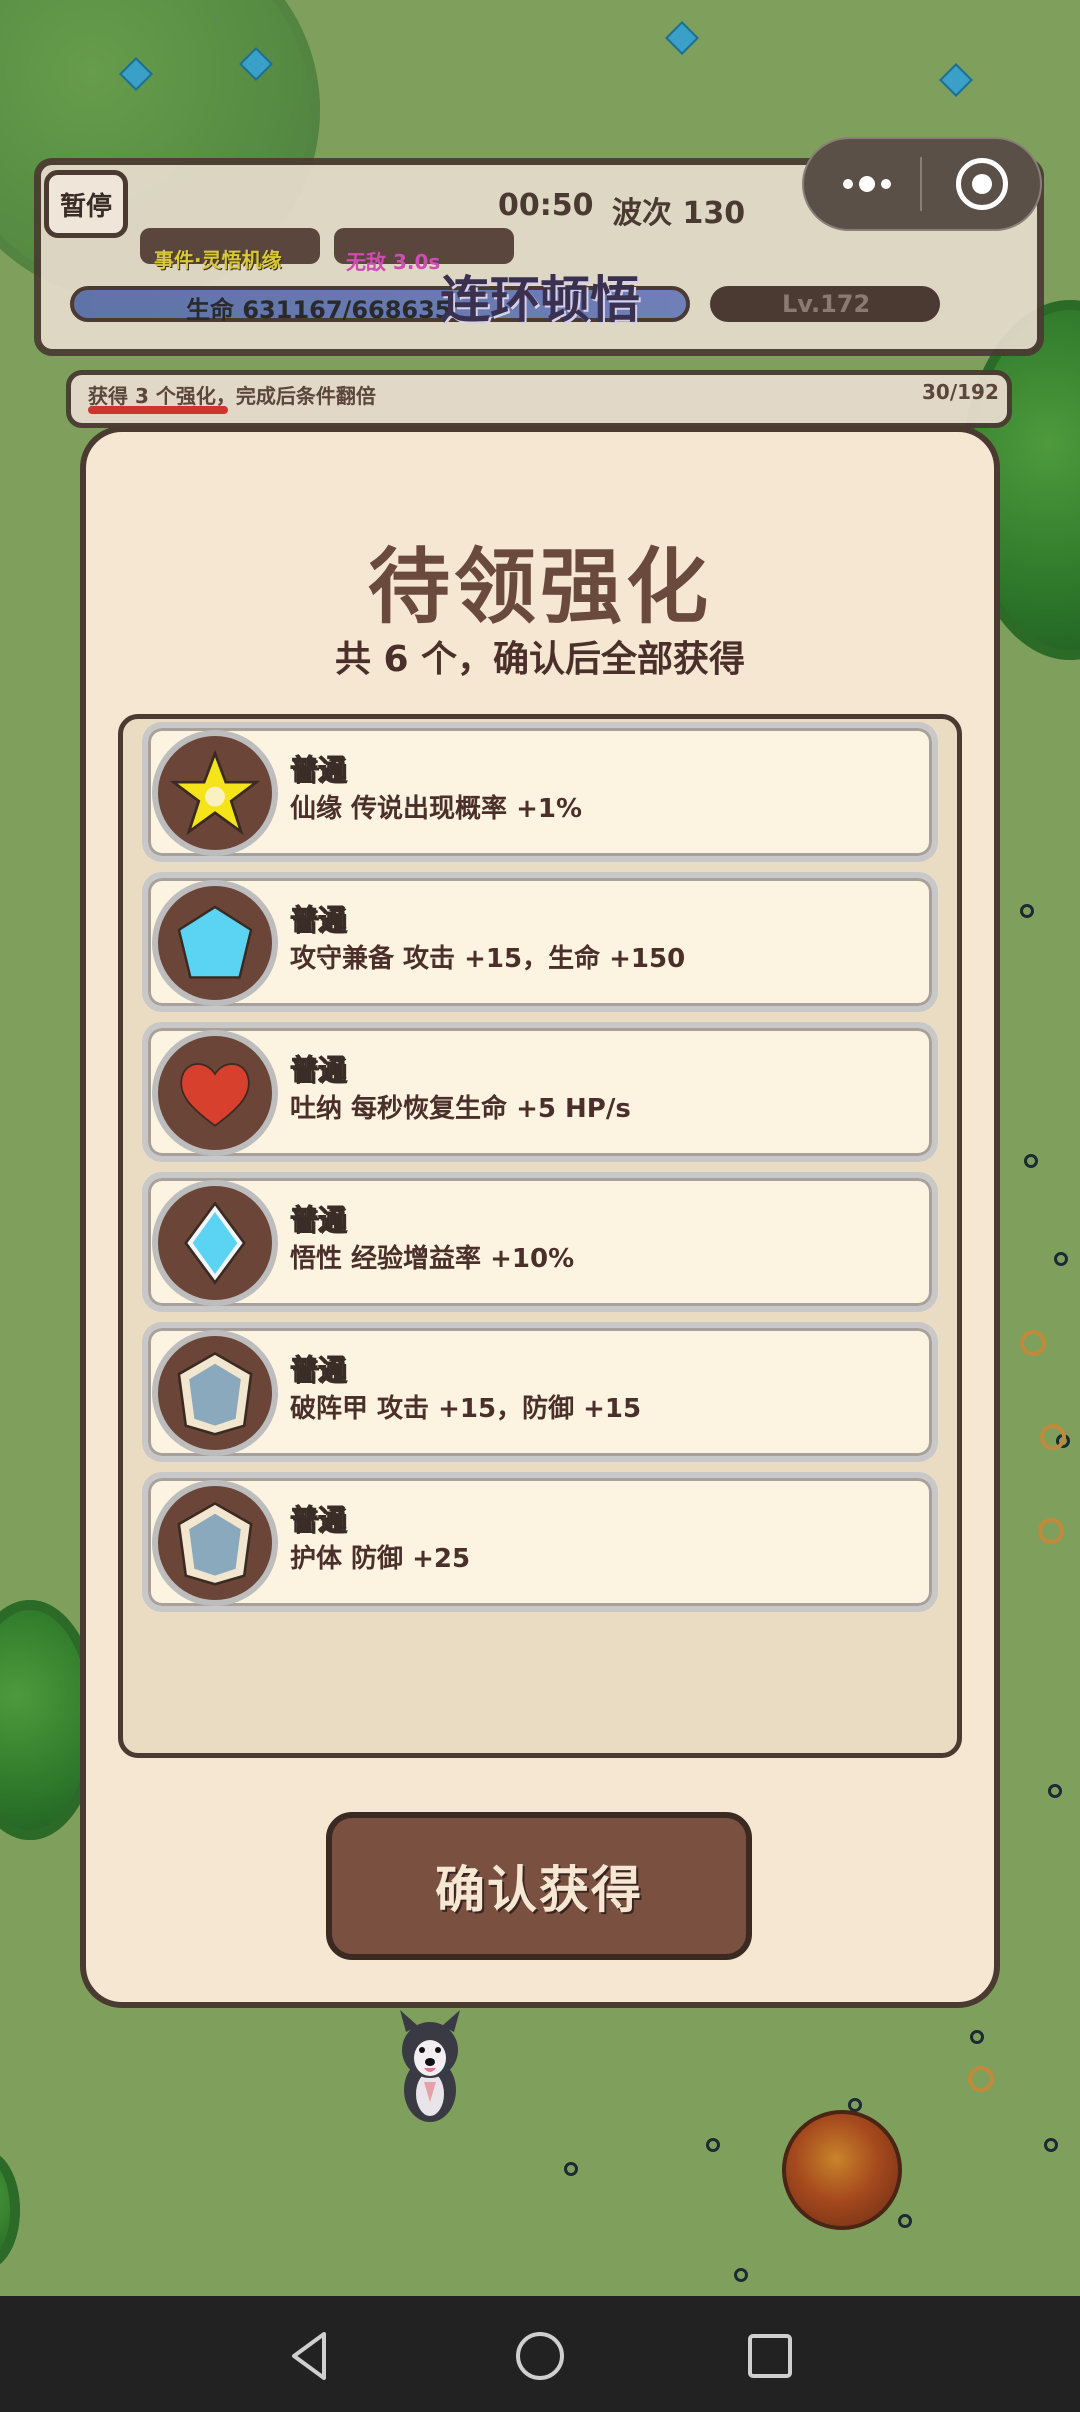  What do you see at coordinates (215, 1243) in the screenshot?
I see `diamond-icon` at bounding box center [215, 1243].